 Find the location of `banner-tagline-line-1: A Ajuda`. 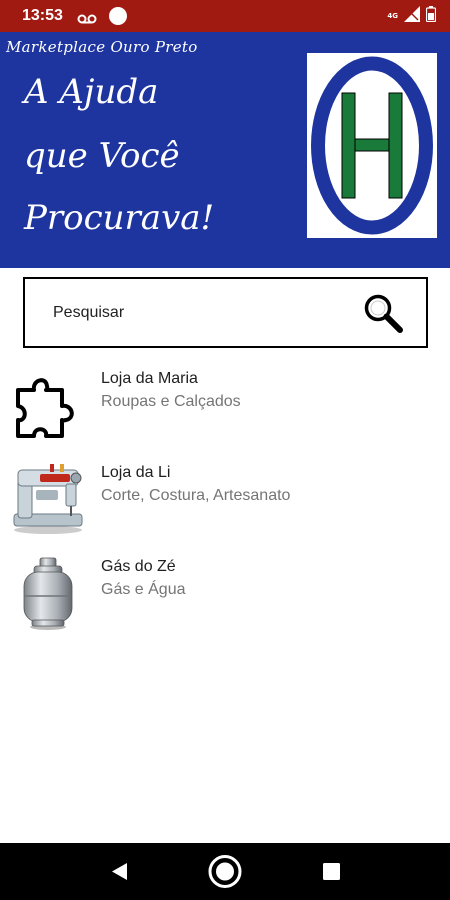

banner-tagline-line-1: A Ajuda is located at coordinates (91, 92).